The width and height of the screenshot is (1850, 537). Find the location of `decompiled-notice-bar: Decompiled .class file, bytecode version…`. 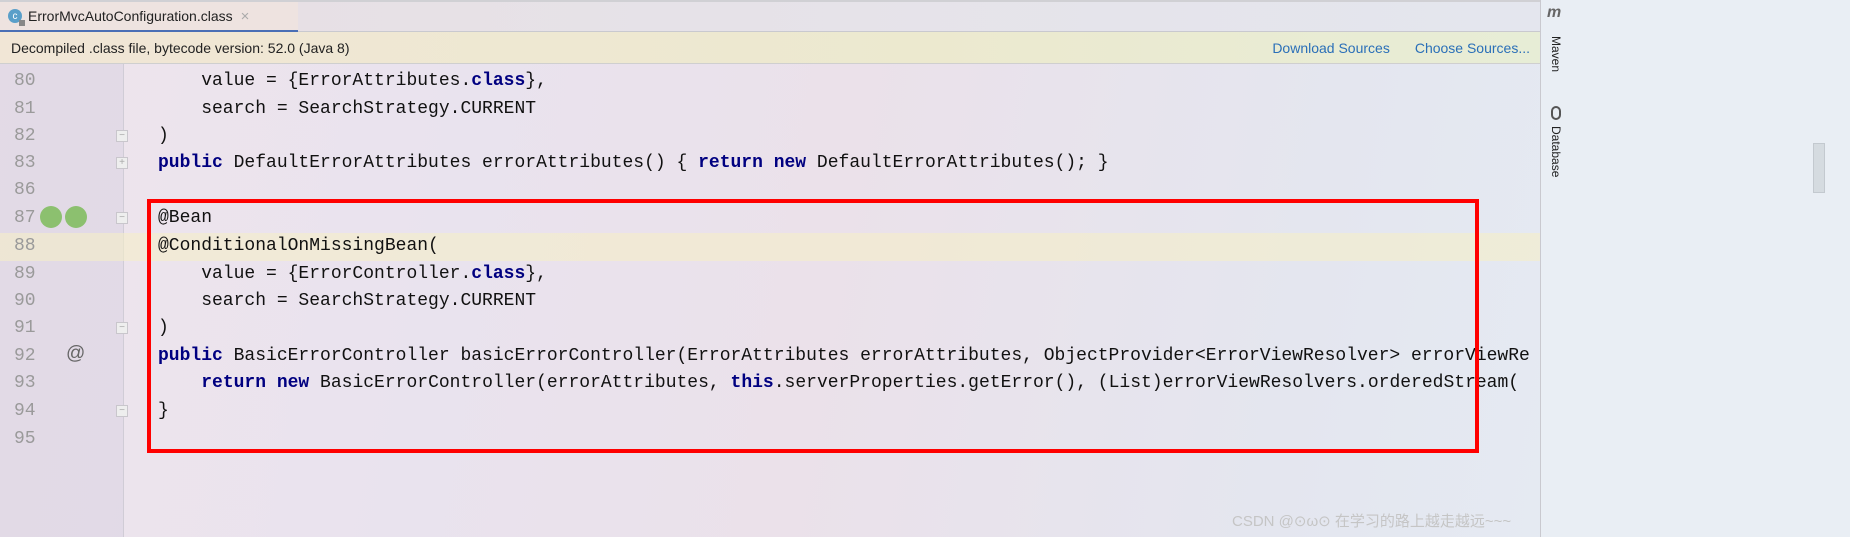

decompiled-notice-bar: Decompiled .class file, bytecode version… is located at coordinates (770, 48).